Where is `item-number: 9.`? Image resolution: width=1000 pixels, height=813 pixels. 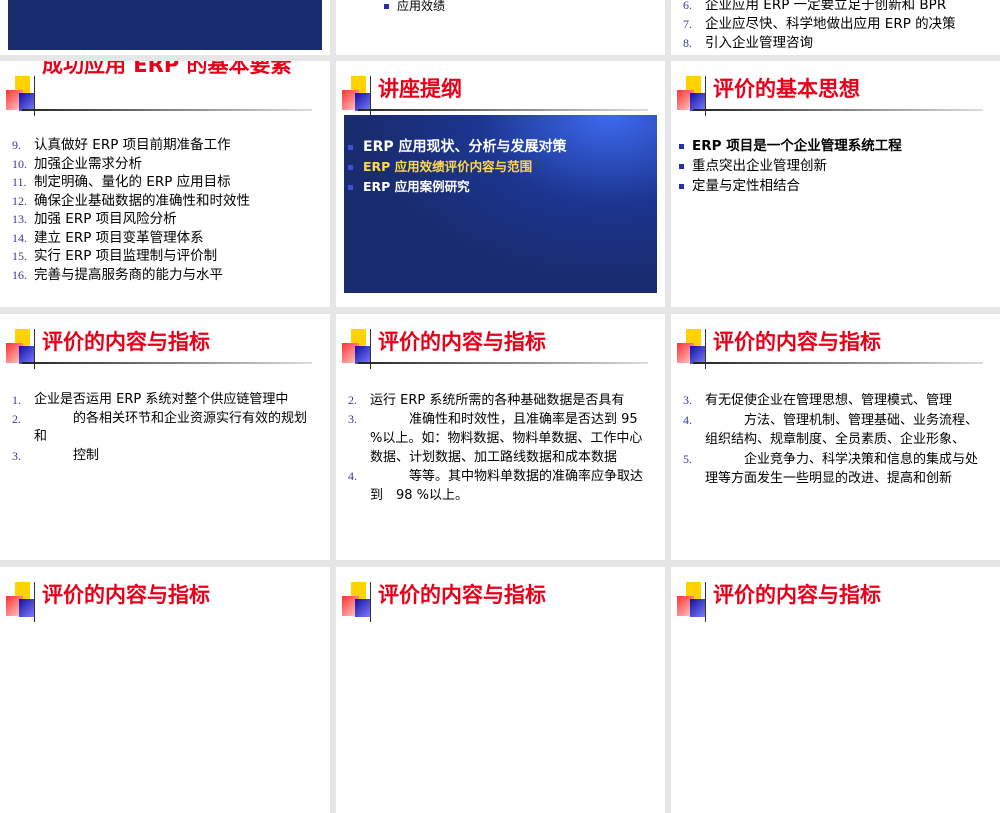
item-number: 9. is located at coordinates (16, 145).